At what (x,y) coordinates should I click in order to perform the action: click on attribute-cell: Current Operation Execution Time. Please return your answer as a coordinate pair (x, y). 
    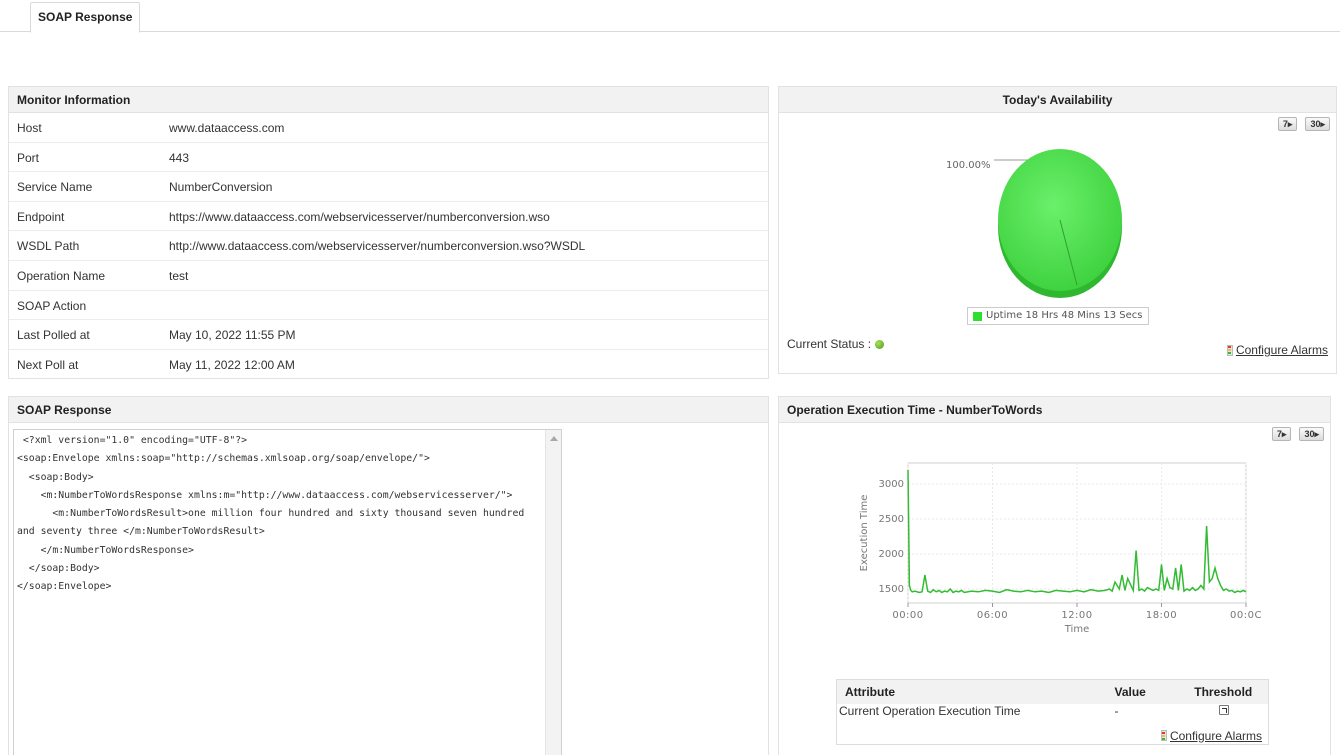
    Looking at the image, I should click on (930, 710).